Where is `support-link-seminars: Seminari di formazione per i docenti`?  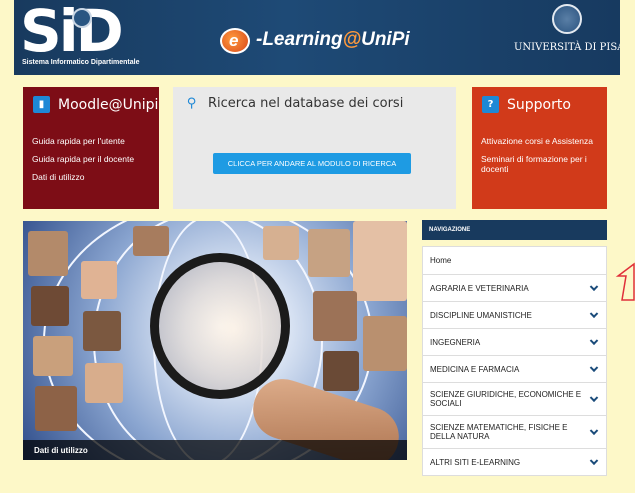
support-link-seminars: Seminari di formazione per i docenti is located at coordinates (544, 164).